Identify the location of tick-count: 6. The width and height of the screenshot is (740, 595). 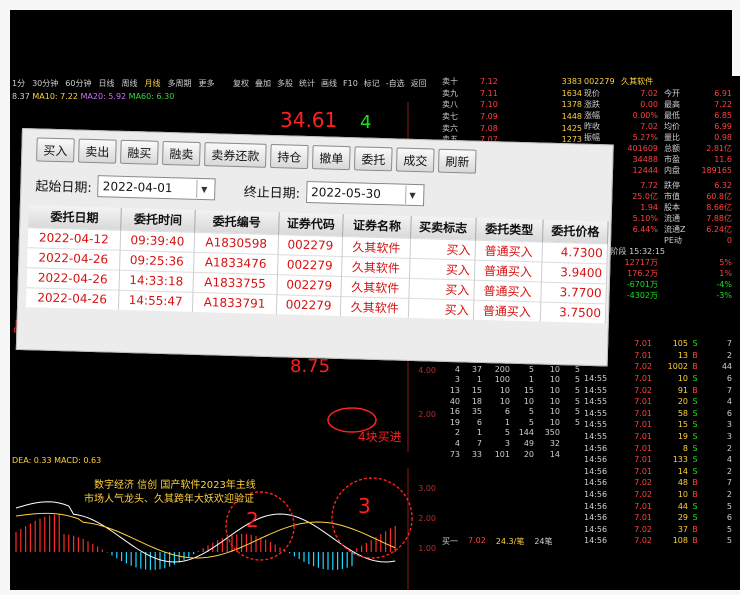
(729, 518).